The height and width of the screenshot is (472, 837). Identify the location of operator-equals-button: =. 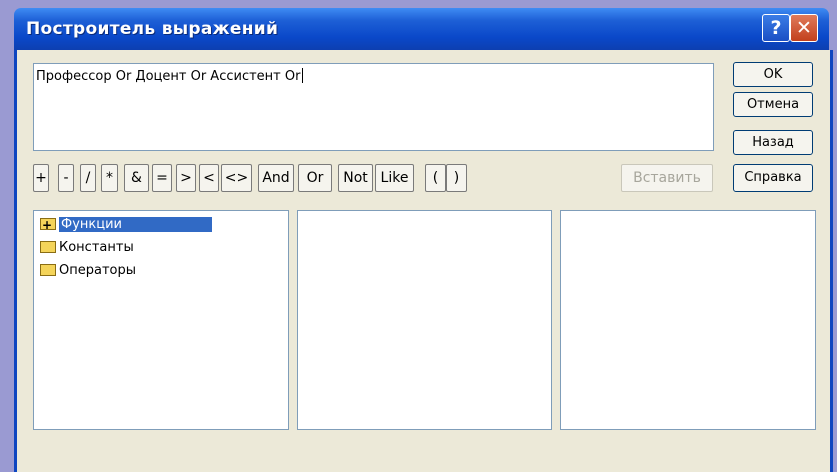
(162, 178).